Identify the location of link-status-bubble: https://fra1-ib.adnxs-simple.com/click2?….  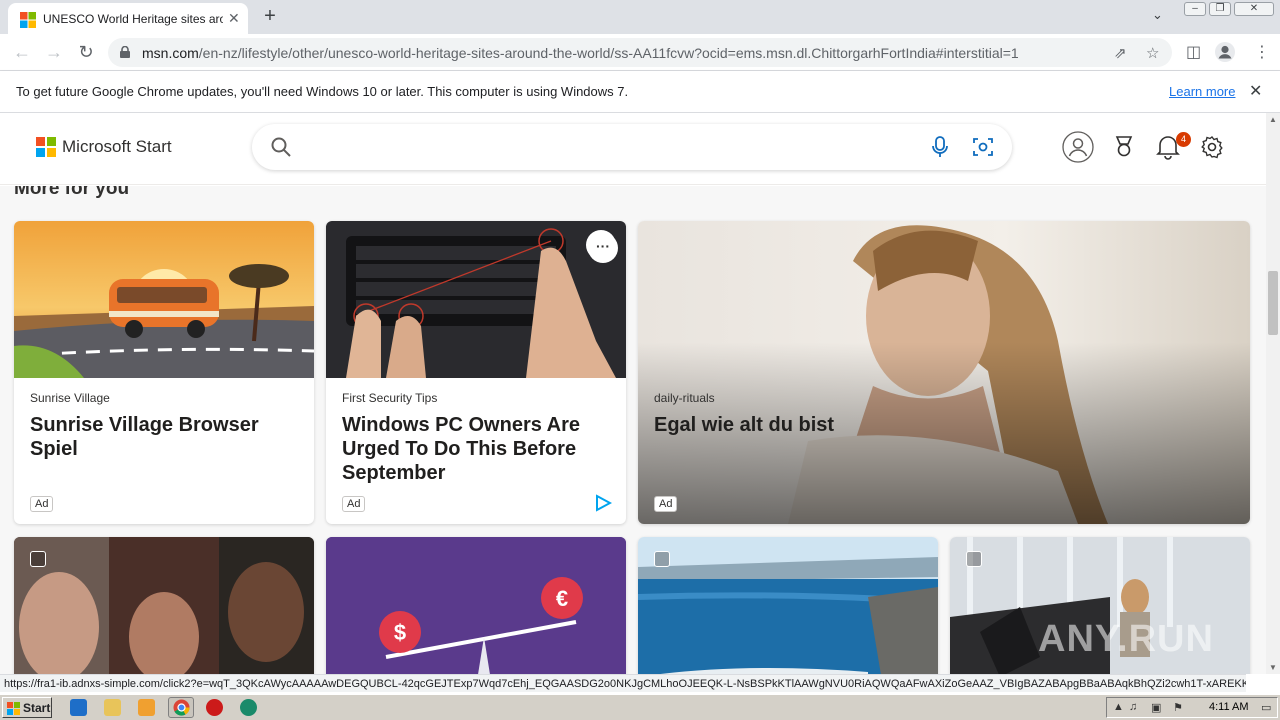
(623, 683).